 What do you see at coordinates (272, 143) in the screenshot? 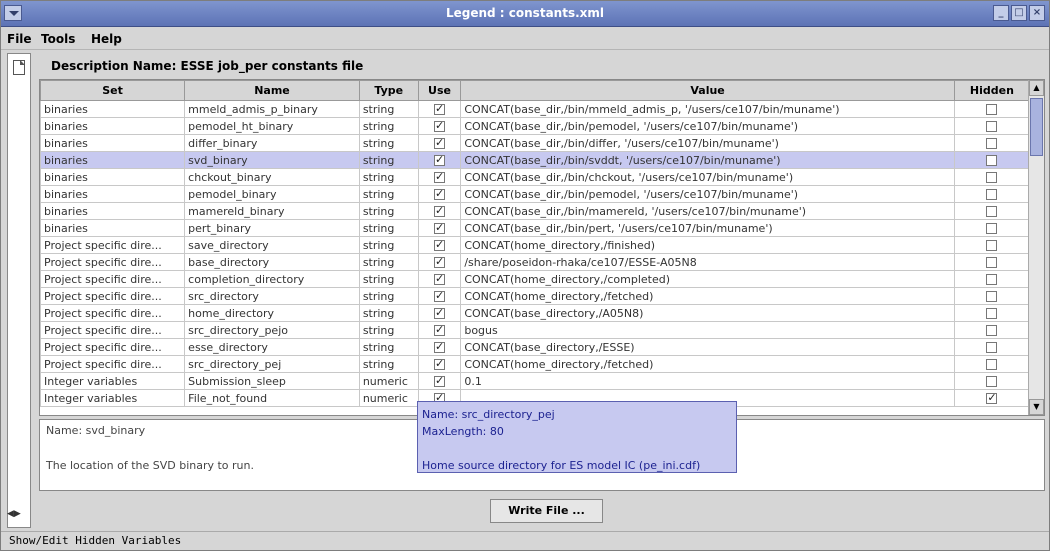
I see `cell-name: differ_binary` at bounding box center [272, 143].